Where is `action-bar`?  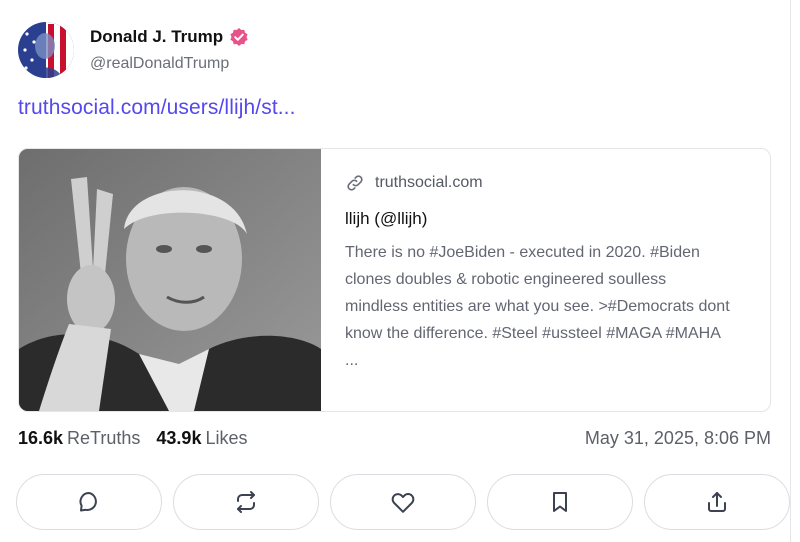
action-bar is located at coordinates (403, 502).